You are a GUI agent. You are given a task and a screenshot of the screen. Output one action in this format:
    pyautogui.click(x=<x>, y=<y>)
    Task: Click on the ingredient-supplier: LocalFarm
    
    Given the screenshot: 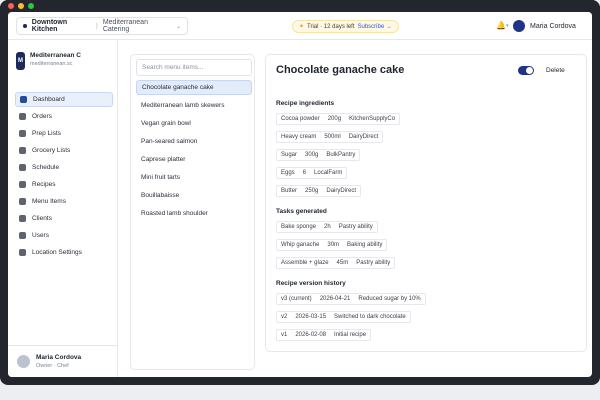 What is the action you would take?
    pyautogui.click(x=328, y=173)
    